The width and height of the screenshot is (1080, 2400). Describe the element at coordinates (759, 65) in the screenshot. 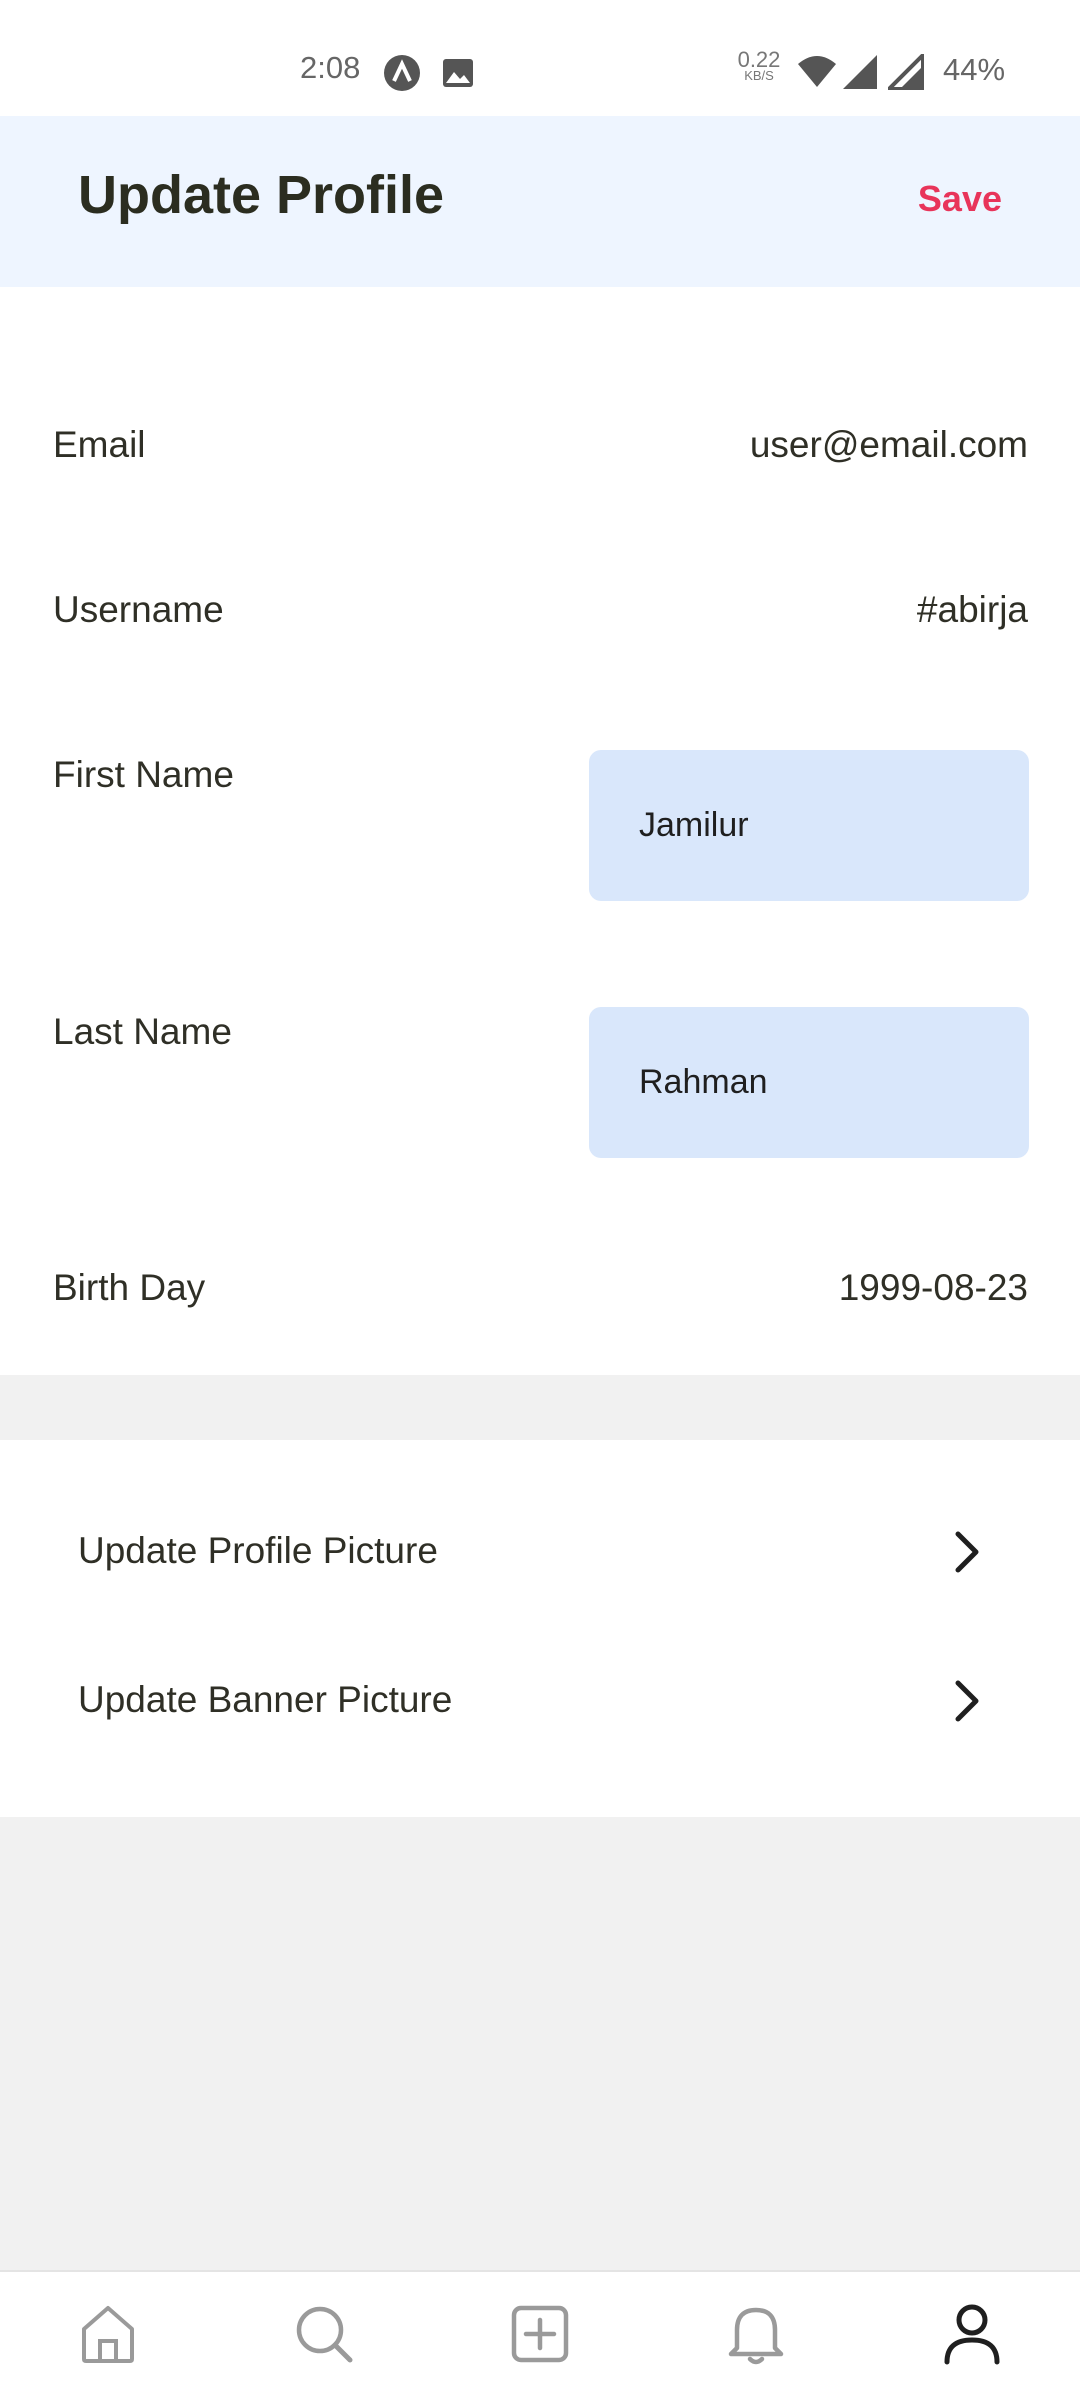

I see `network-speed: 0.22 KB/S` at that location.